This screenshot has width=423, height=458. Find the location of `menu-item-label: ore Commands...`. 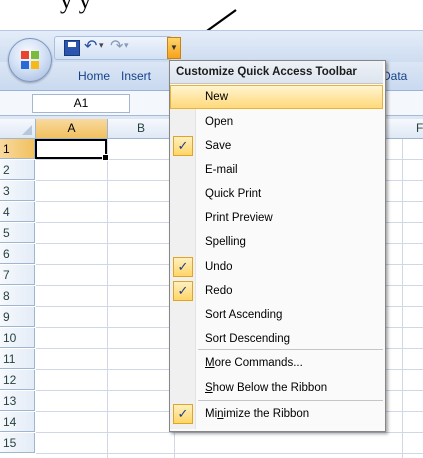

menu-item-label: ore Commands... is located at coordinates (258, 363).